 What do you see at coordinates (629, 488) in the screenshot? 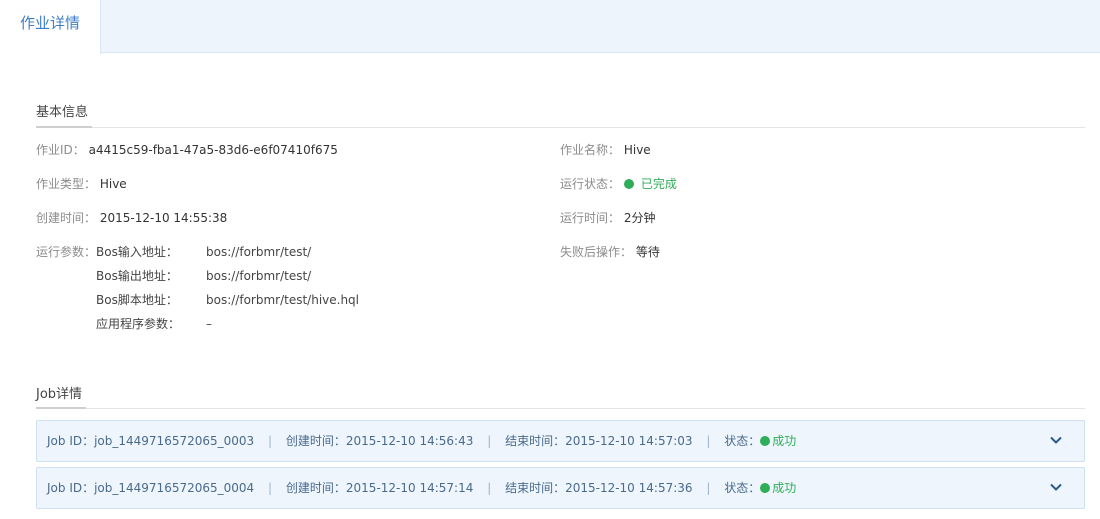
I see `job-end-value: 2015-12-10 14:57:36` at bounding box center [629, 488].